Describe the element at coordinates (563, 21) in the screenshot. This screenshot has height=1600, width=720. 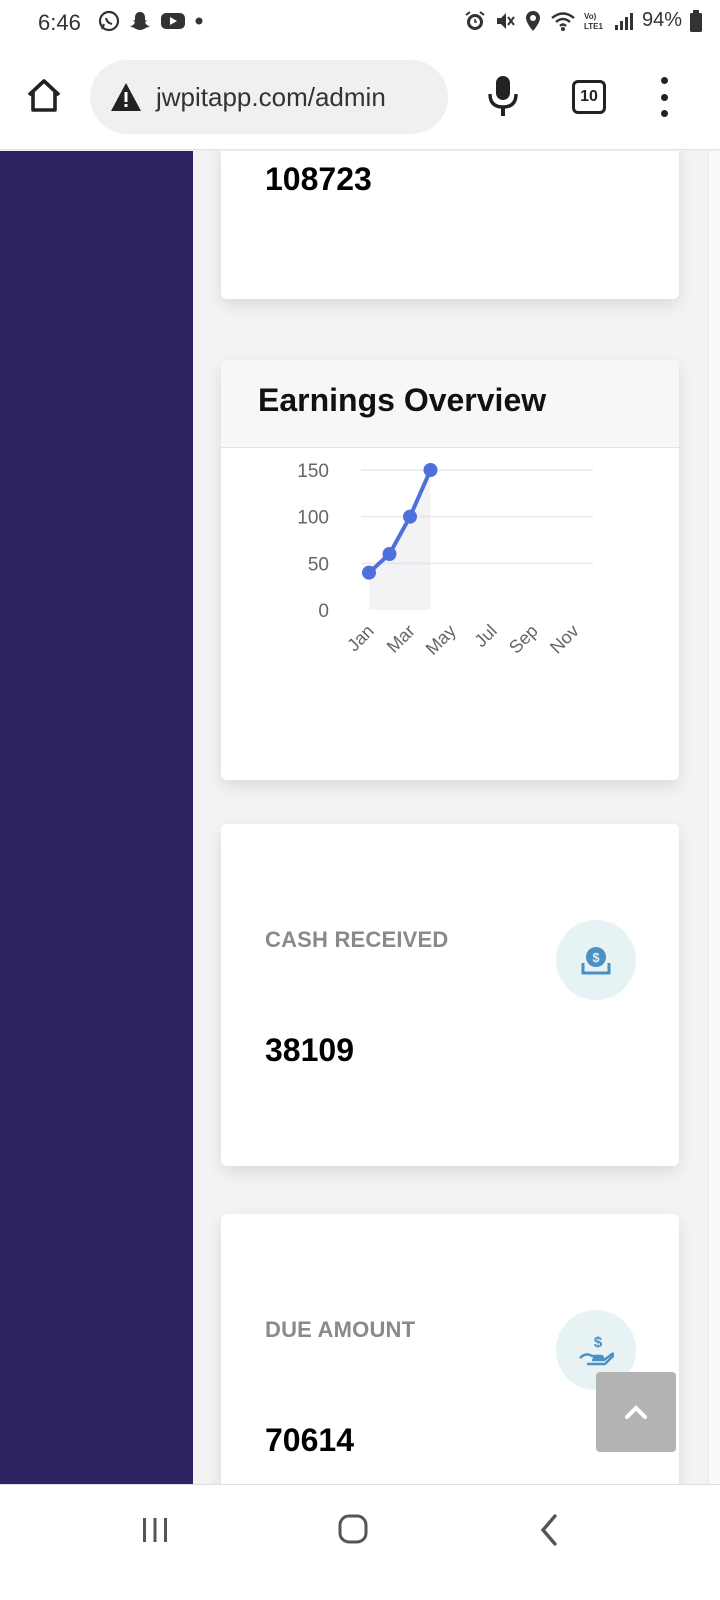
I see `wifi-icon` at that location.